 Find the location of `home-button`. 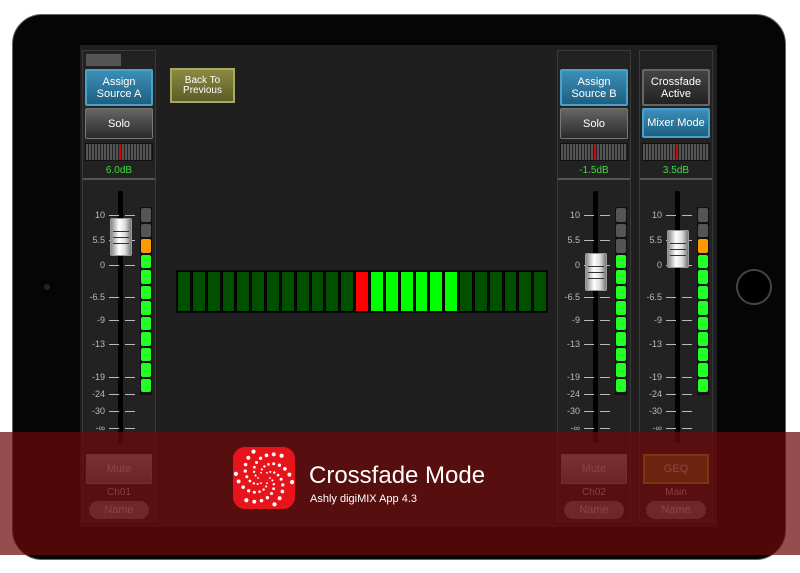

home-button is located at coordinates (754, 287).